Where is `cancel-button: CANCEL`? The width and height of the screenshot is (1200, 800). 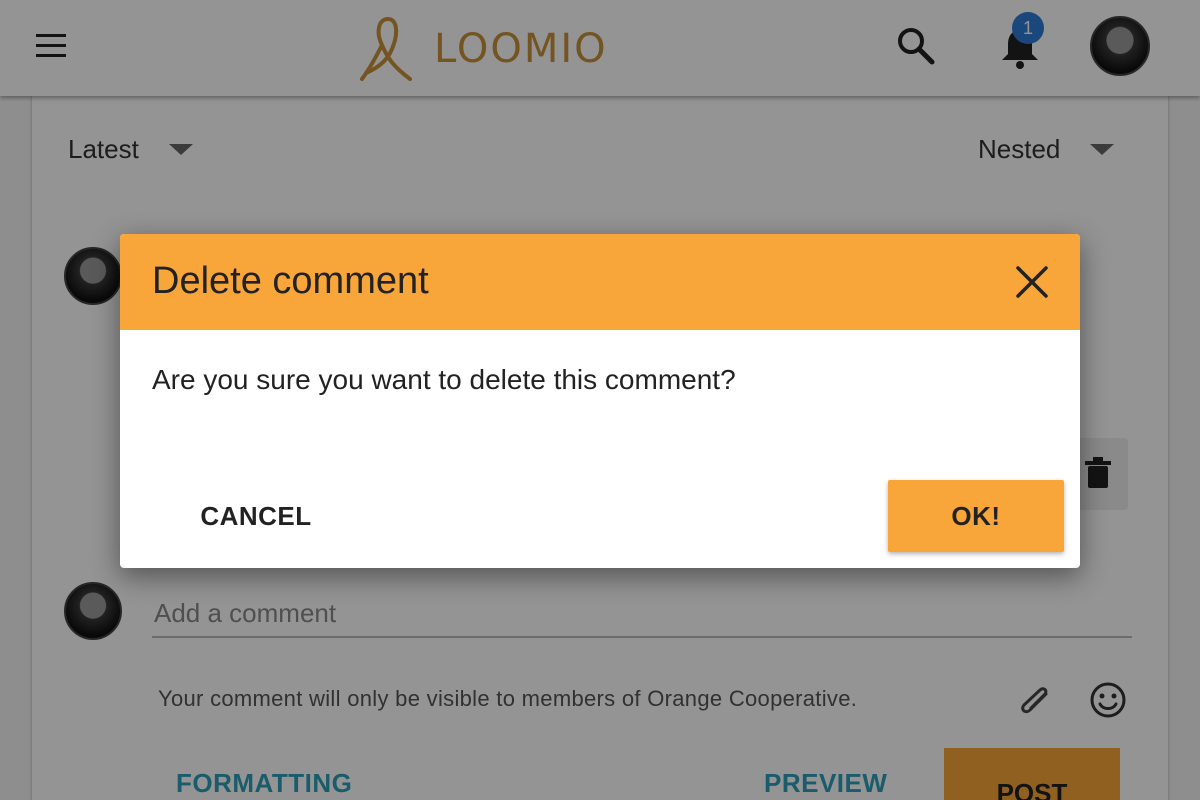 cancel-button: CANCEL is located at coordinates (256, 516).